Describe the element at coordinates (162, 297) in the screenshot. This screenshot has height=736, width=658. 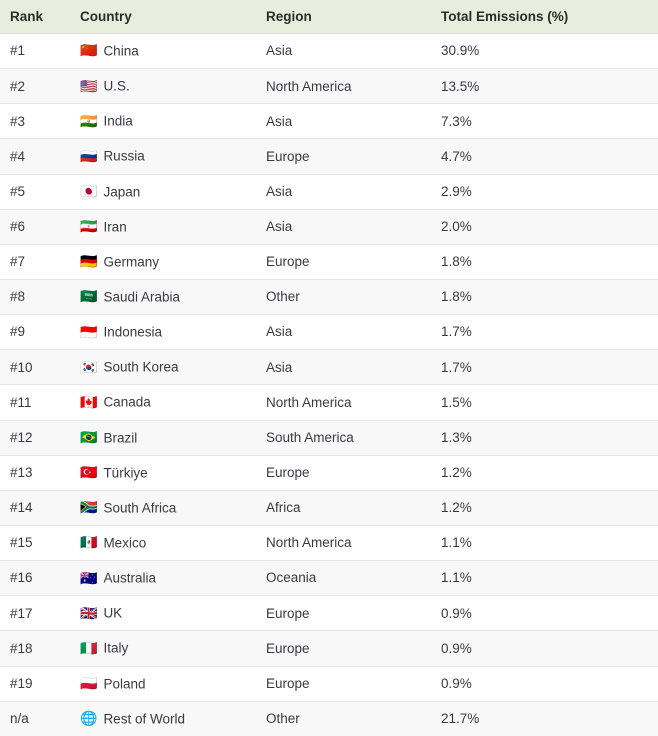
I see `cell-country: 🇸🇦 Saudi Arabia` at that location.